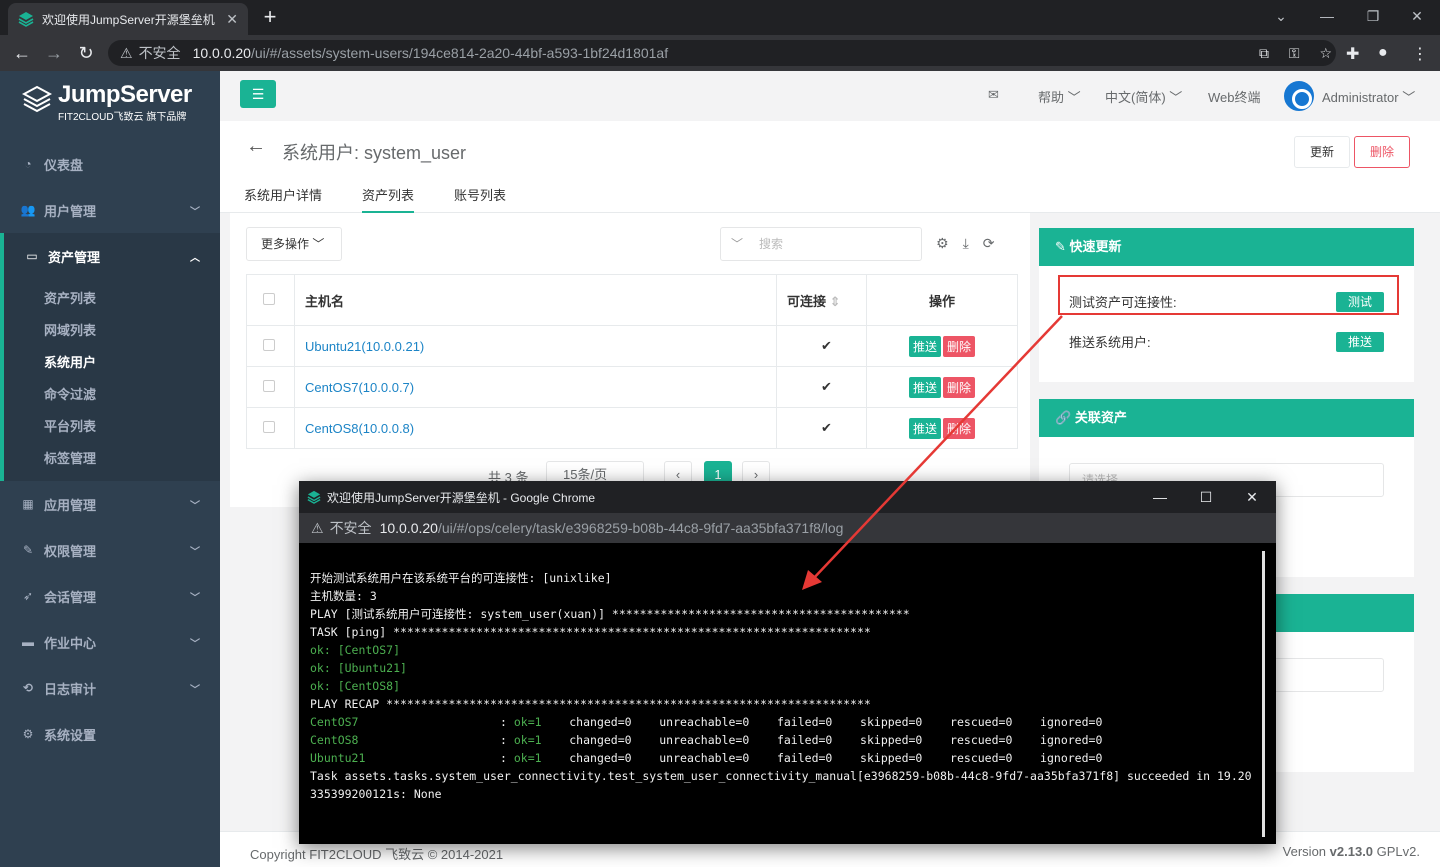 This screenshot has height=867, width=1440. Describe the element at coordinates (270, 17) in the screenshot. I see `new-tab-icon: +` at that location.